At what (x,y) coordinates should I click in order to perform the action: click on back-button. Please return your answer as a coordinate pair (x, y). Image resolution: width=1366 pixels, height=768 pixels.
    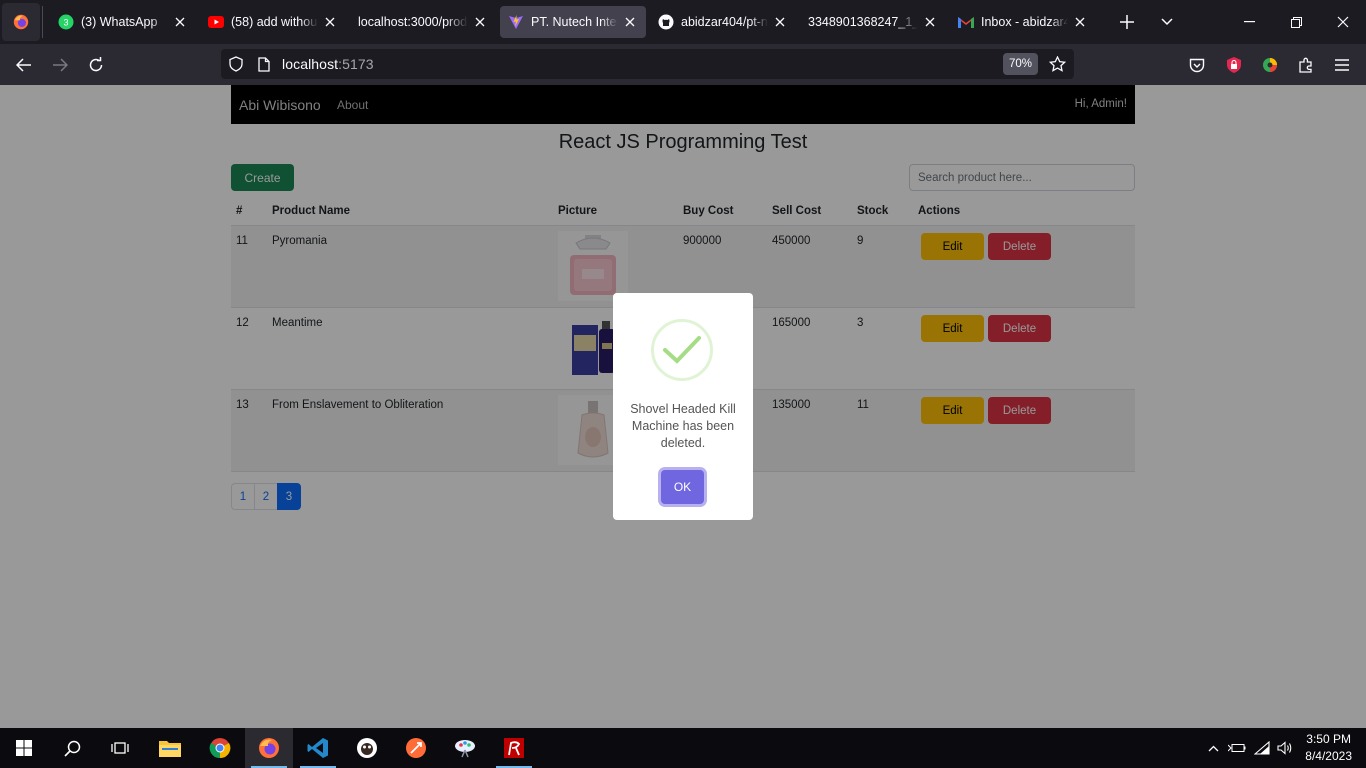
    Looking at the image, I should click on (24, 65).